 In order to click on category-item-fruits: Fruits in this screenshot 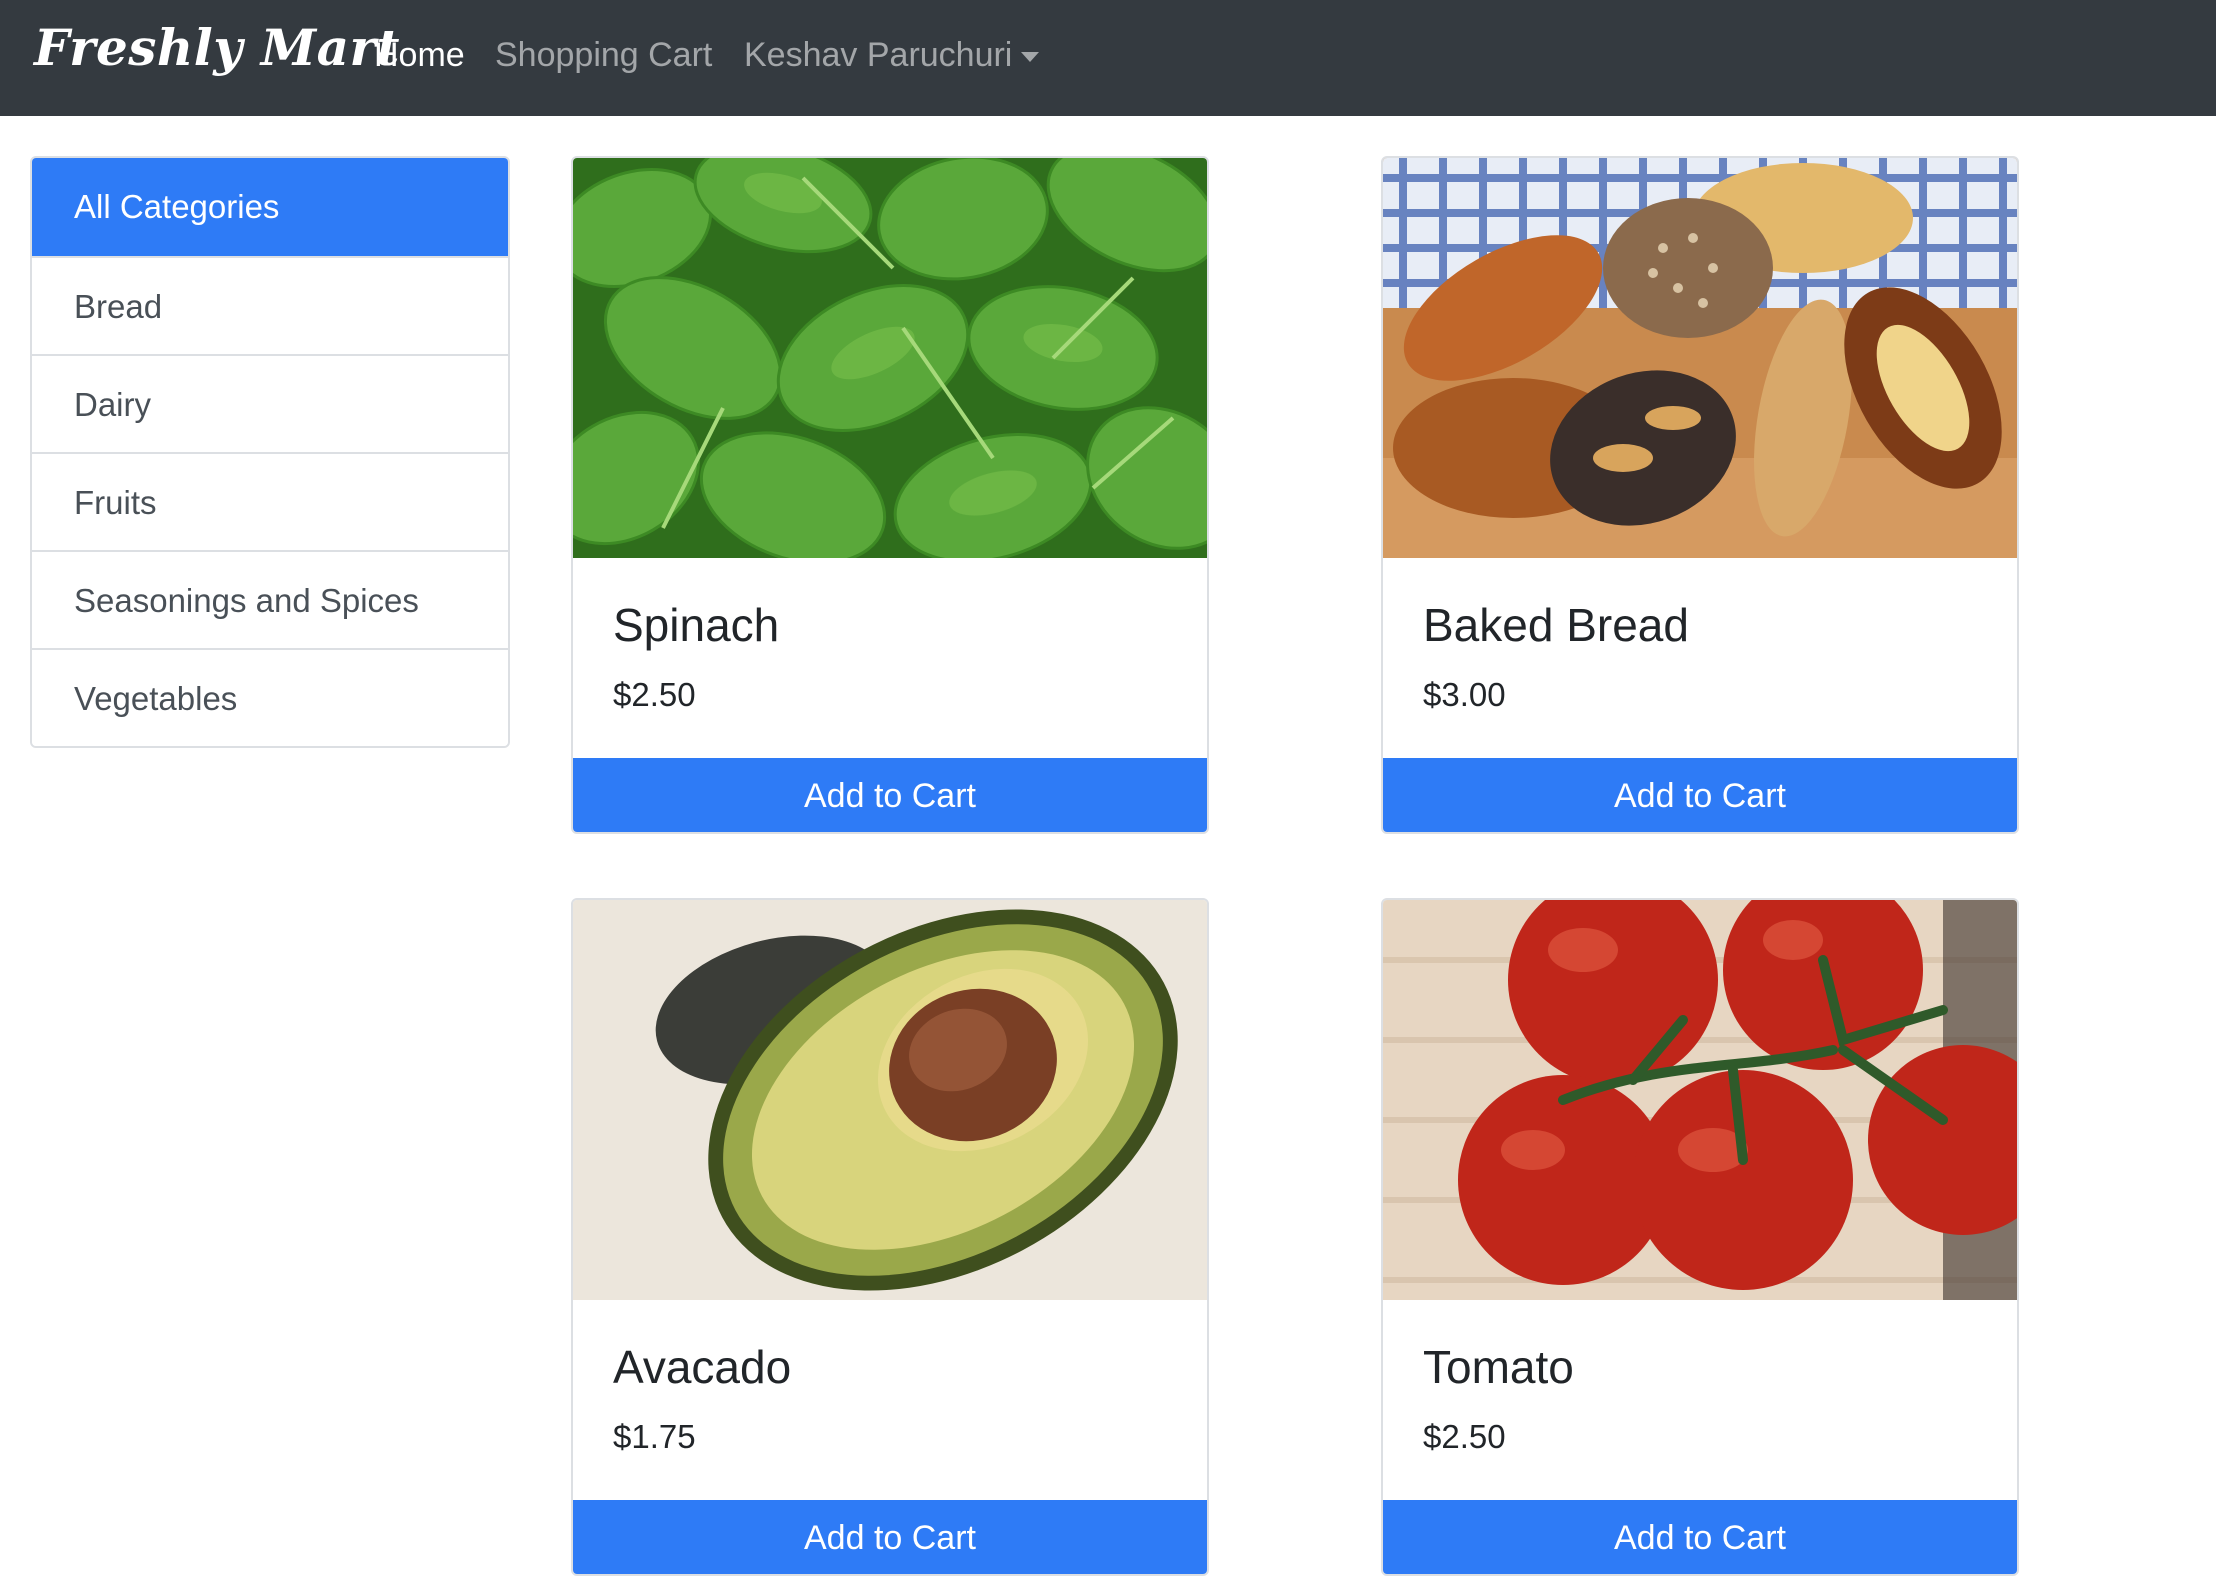, I will do `click(270, 501)`.